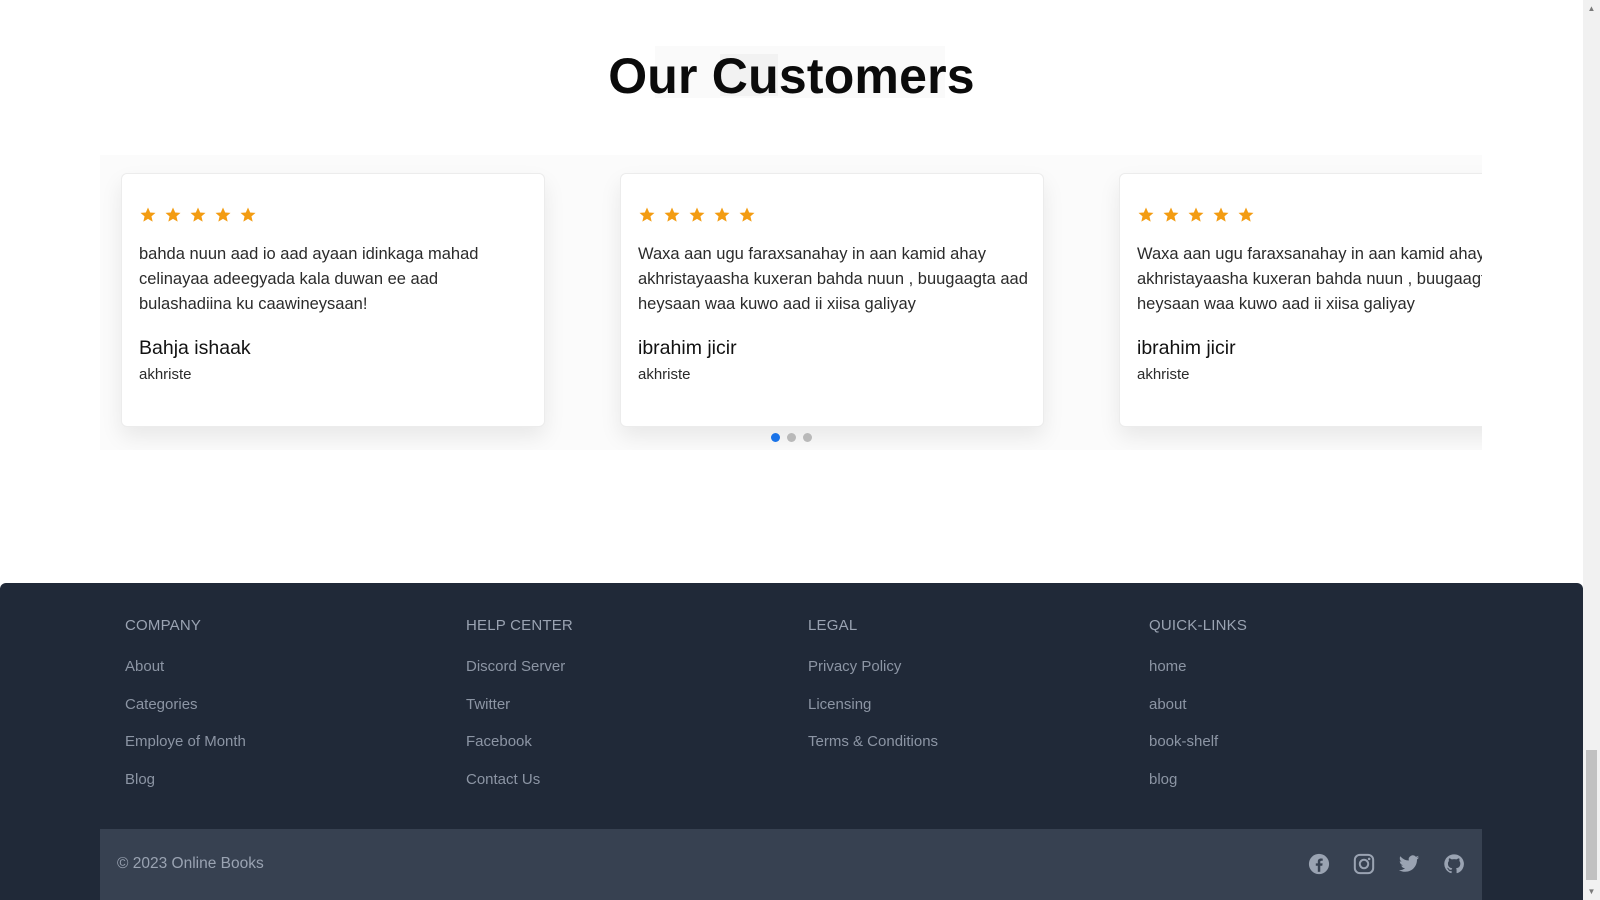 The image size is (1600, 900). What do you see at coordinates (1198, 744) in the screenshot?
I see `footer-link-book-shelf: book-shelf` at bounding box center [1198, 744].